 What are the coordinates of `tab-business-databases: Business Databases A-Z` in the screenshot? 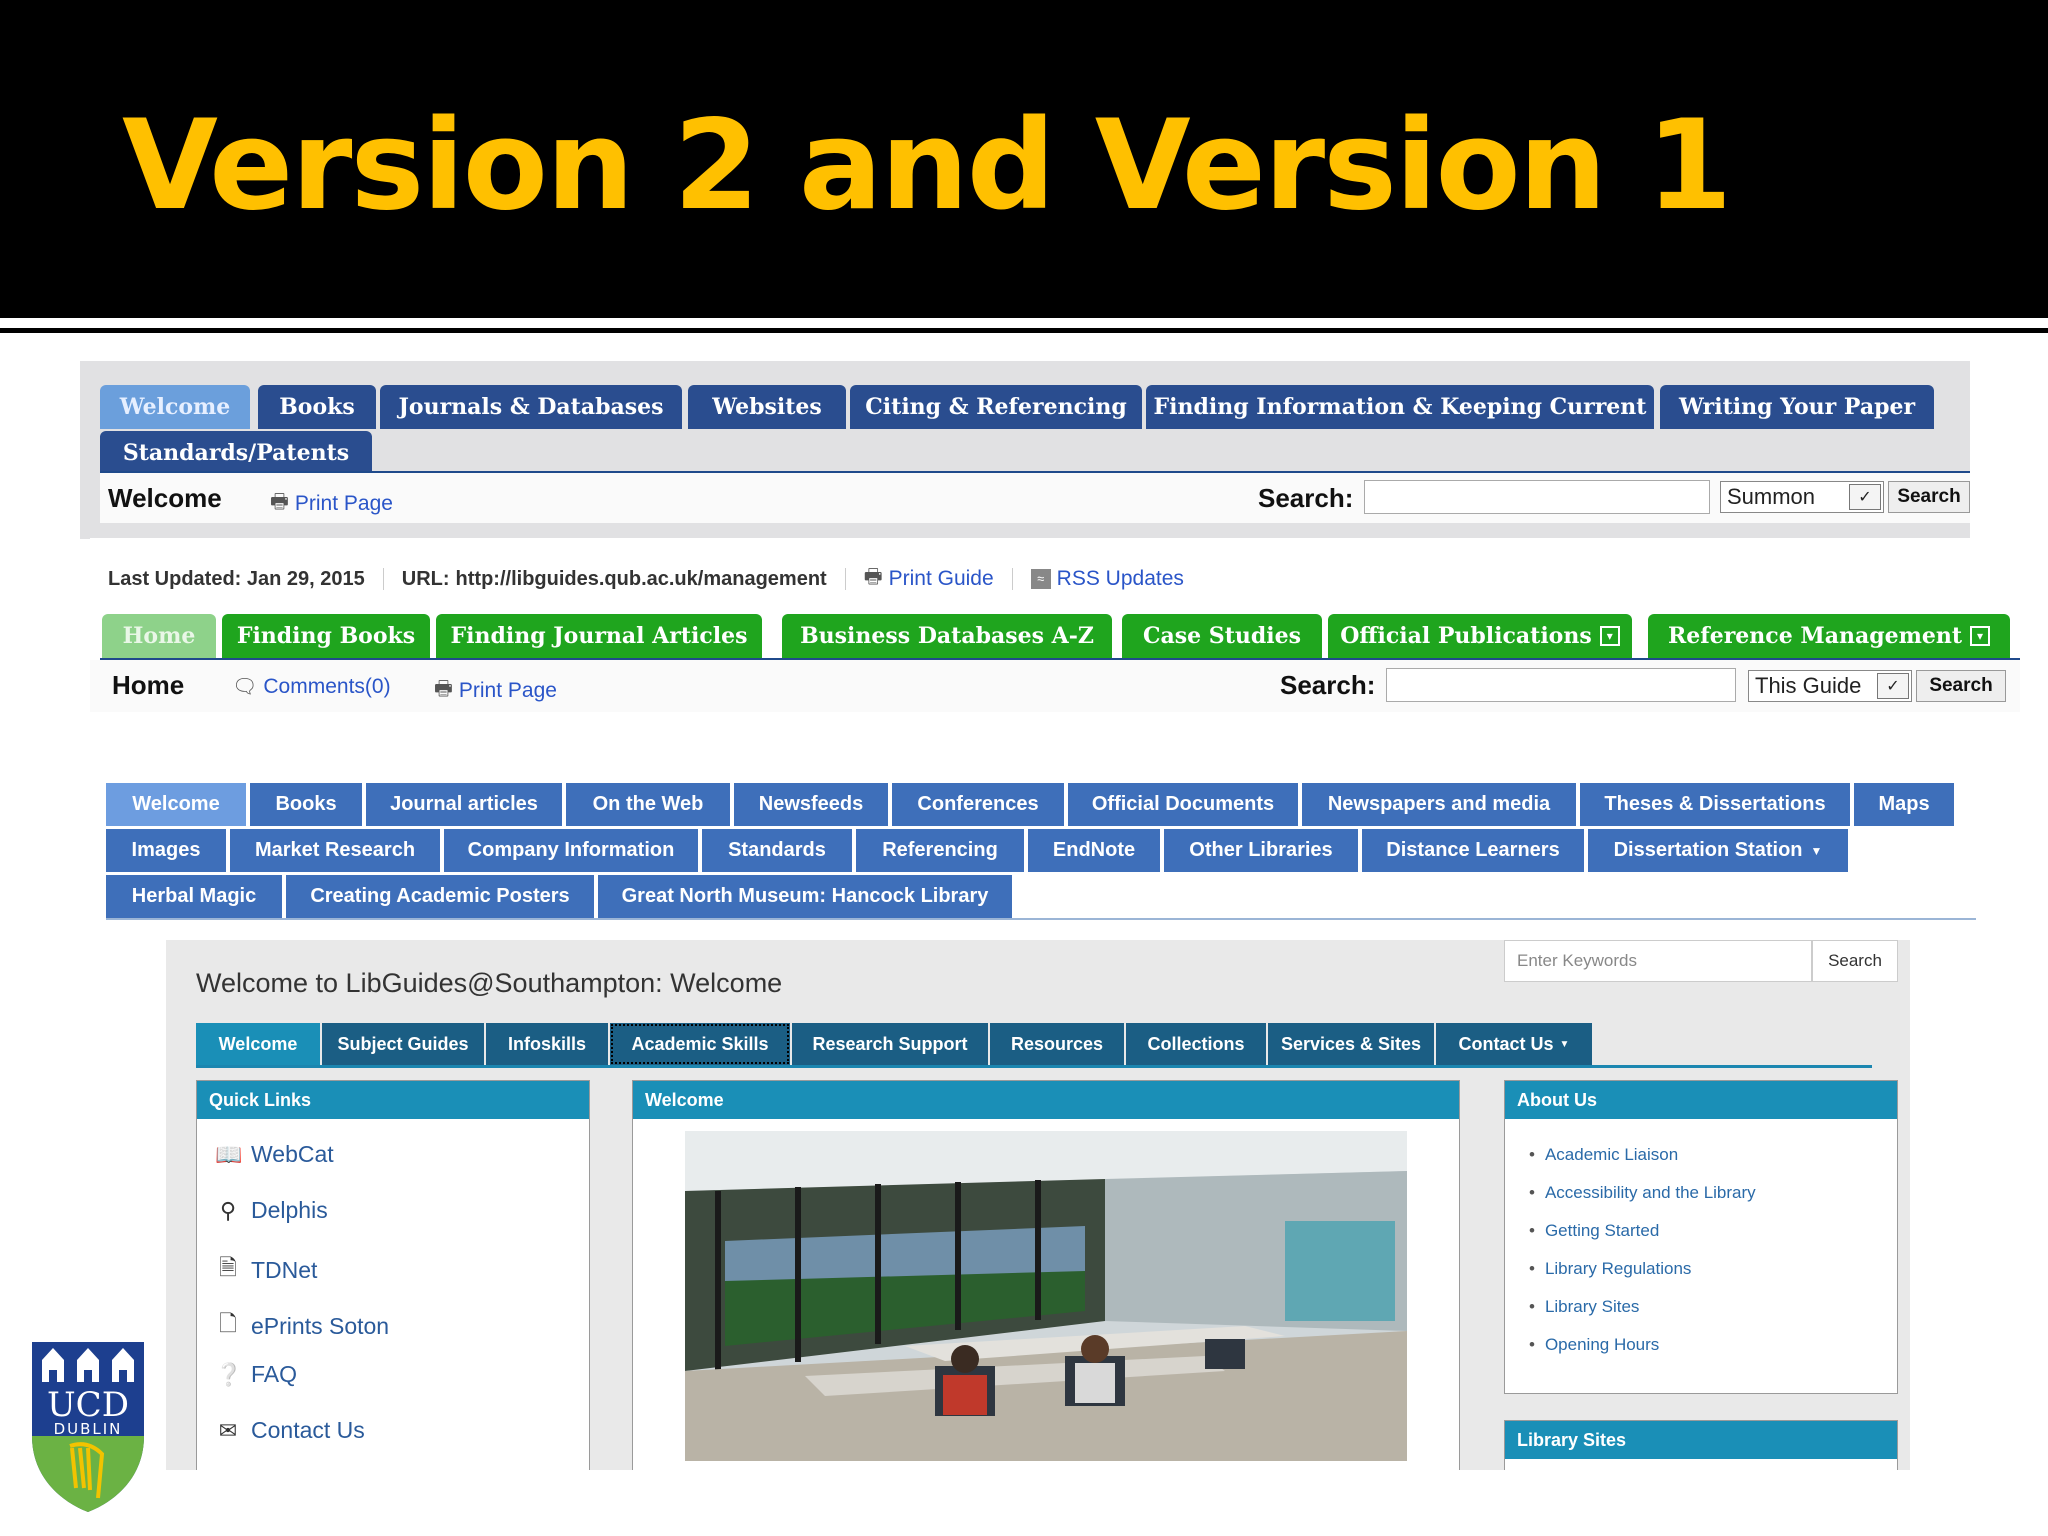 It's located at (947, 636).